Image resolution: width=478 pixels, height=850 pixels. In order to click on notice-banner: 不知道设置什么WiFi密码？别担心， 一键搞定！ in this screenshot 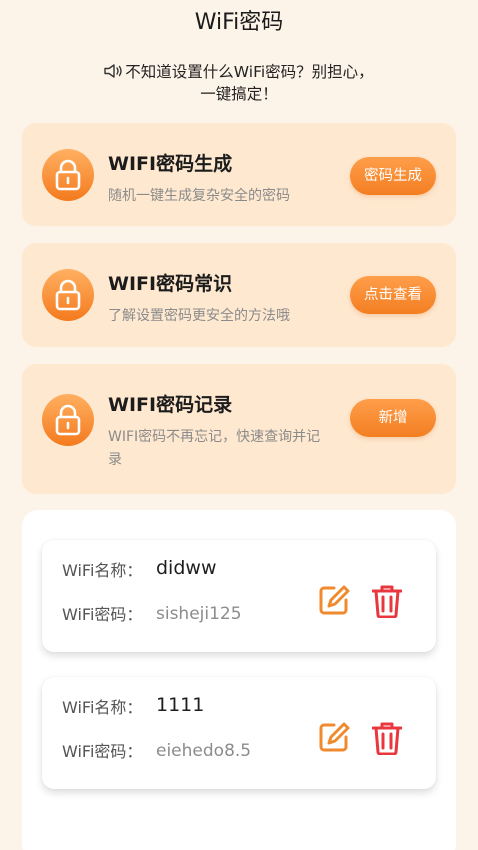, I will do `click(239, 83)`.